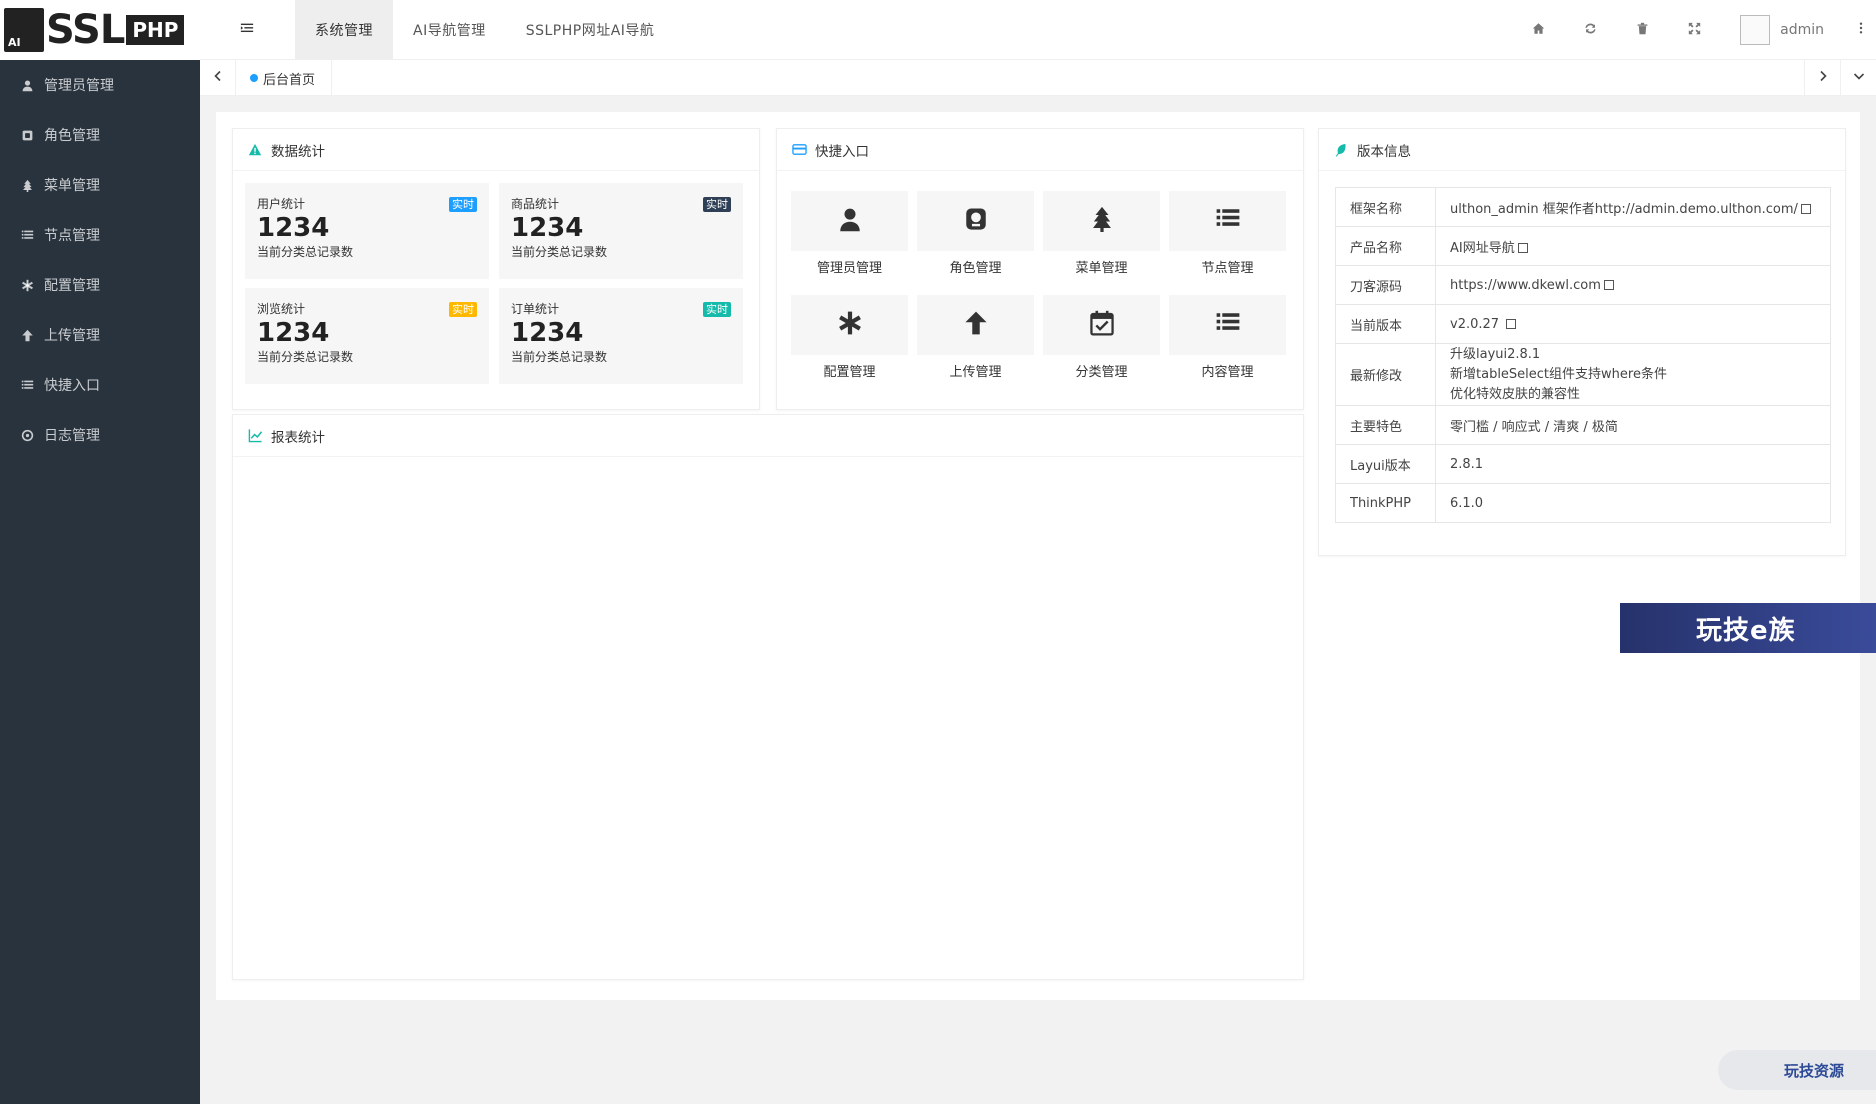 The width and height of the screenshot is (1876, 1104). Describe the element at coordinates (1101, 268) in the screenshot. I see `quick-item-label: 菜单管理` at that location.